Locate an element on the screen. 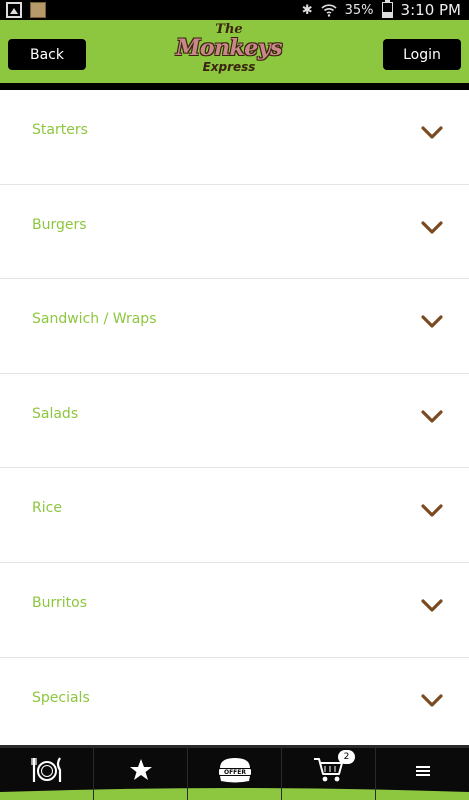  menu-item-starters: Starters is located at coordinates (234, 137).